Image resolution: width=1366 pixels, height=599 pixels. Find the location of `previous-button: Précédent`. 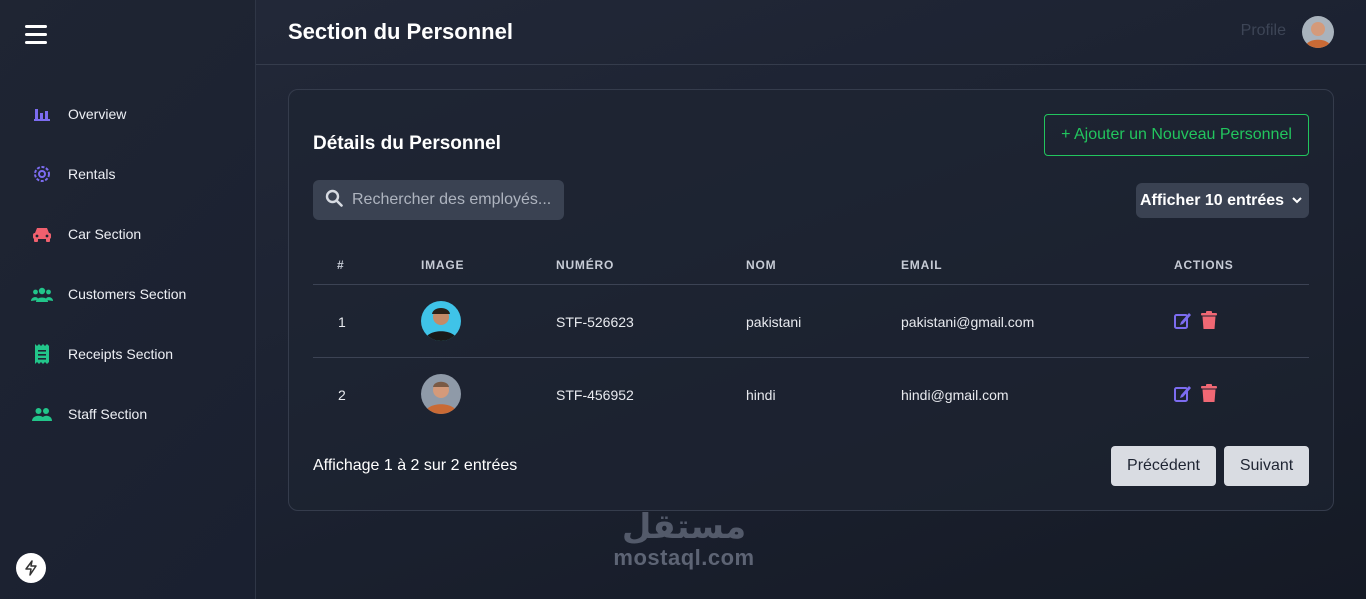

previous-button: Précédent is located at coordinates (1163, 466).